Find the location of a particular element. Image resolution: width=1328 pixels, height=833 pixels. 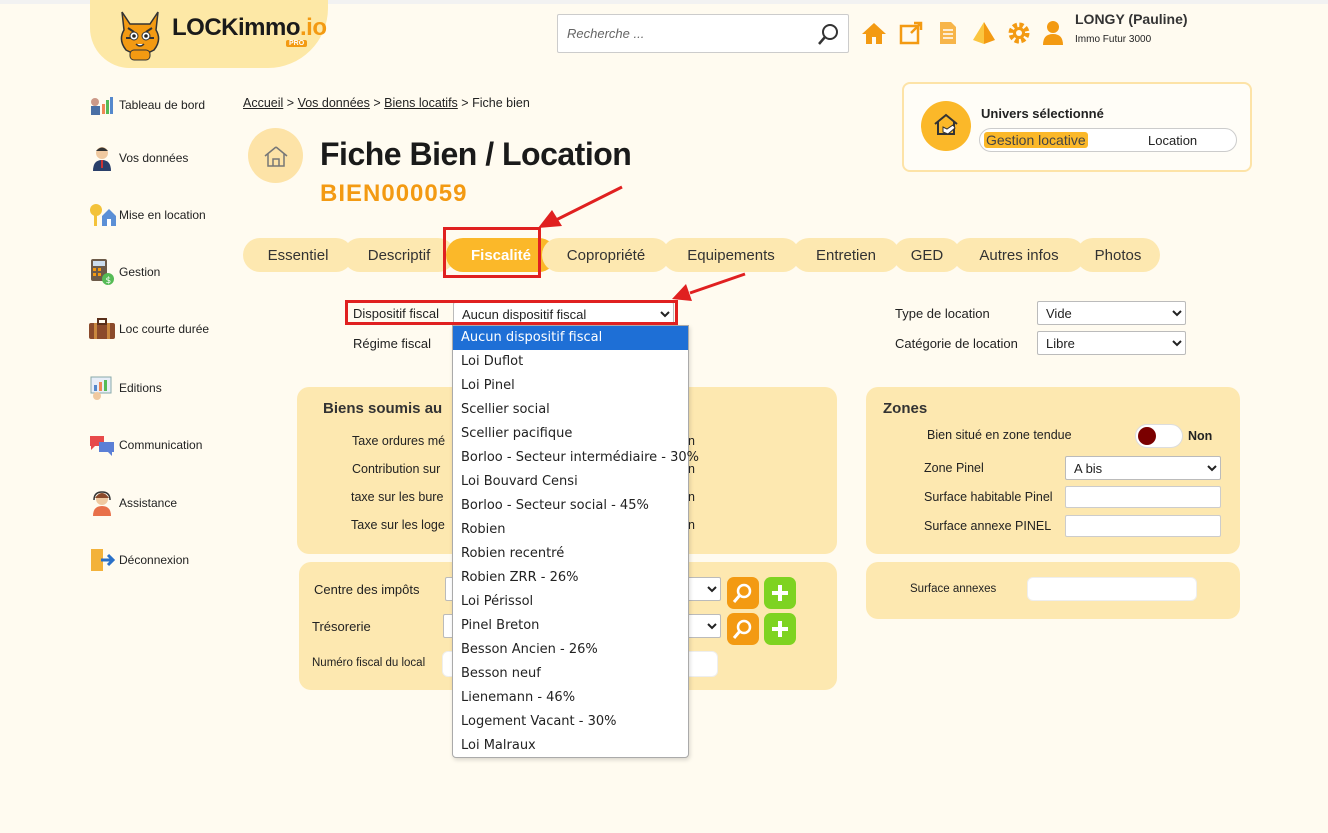

annotation-arrows is located at coordinates (642, 243).